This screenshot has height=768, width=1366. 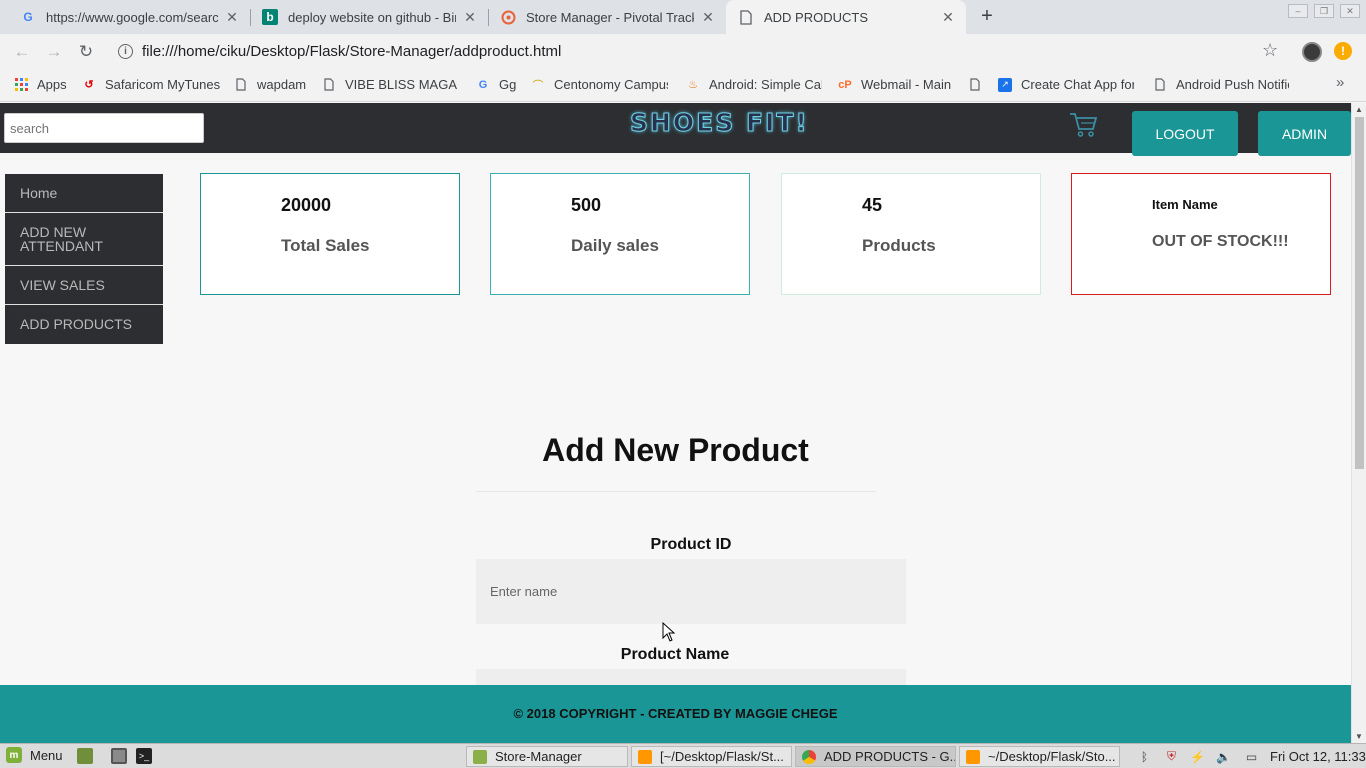 What do you see at coordinates (104, 128) in the screenshot?
I see `search-input` at bounding box center [104, 128].